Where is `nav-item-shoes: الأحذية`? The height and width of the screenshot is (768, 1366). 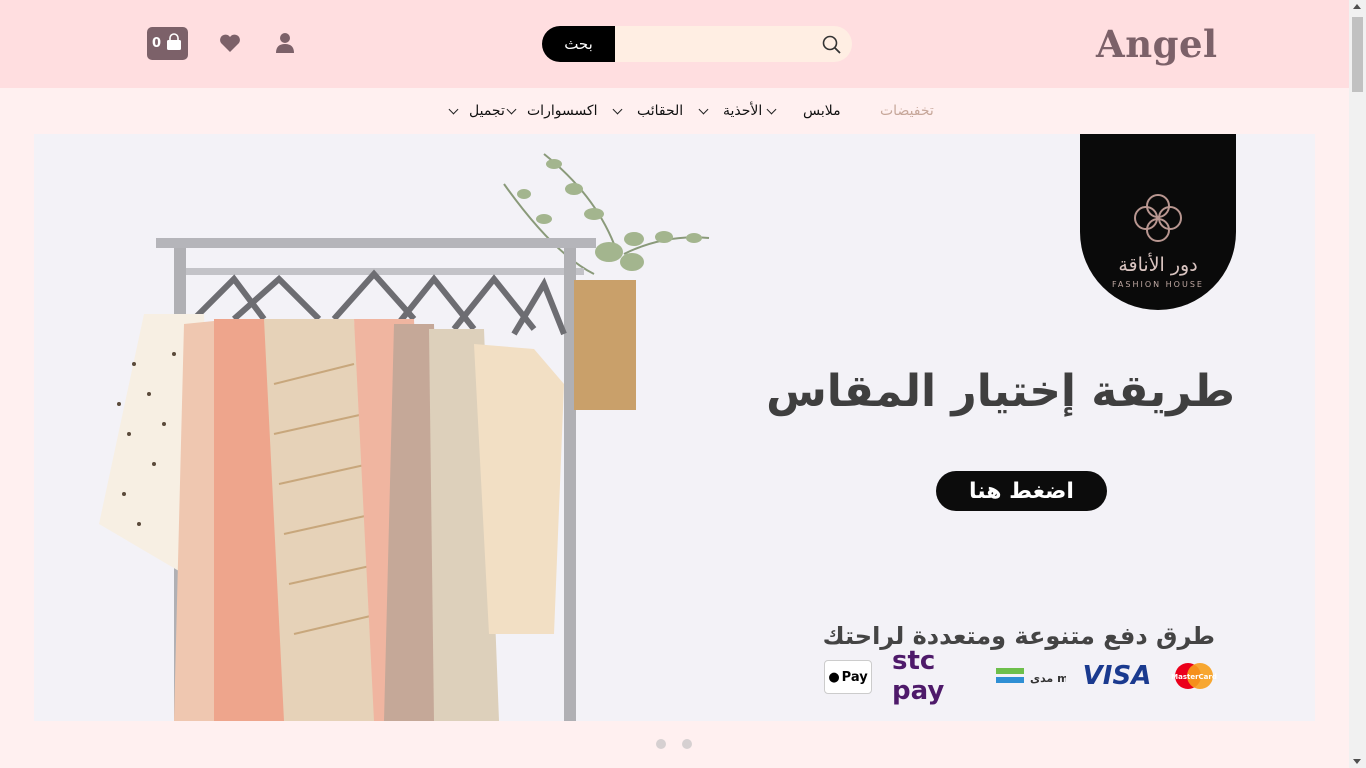 nav-item-shoes: الأحذية is located at coordinates (730, 111).